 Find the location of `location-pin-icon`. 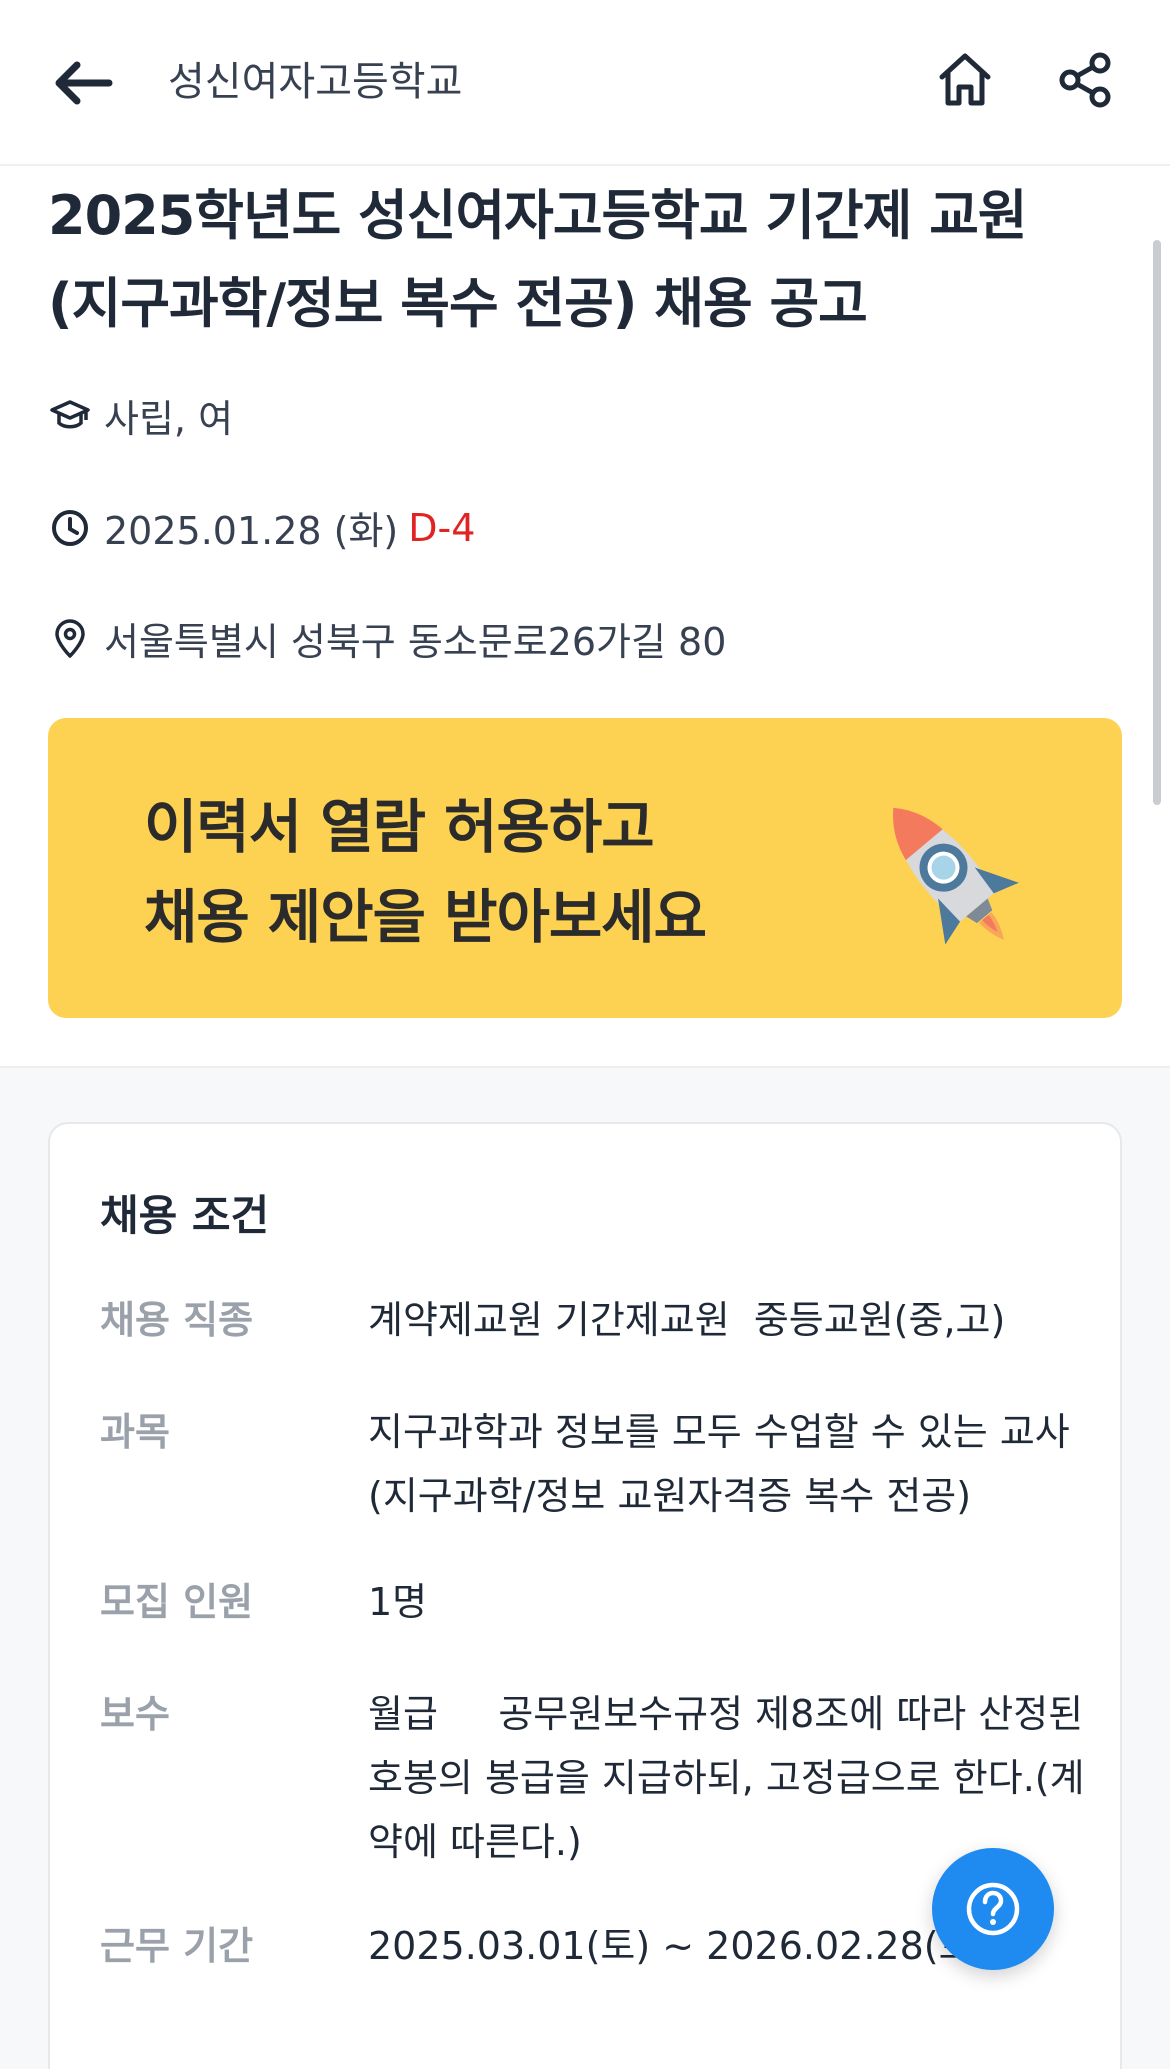

location-pin-icon is located at coordinates (70, 639).